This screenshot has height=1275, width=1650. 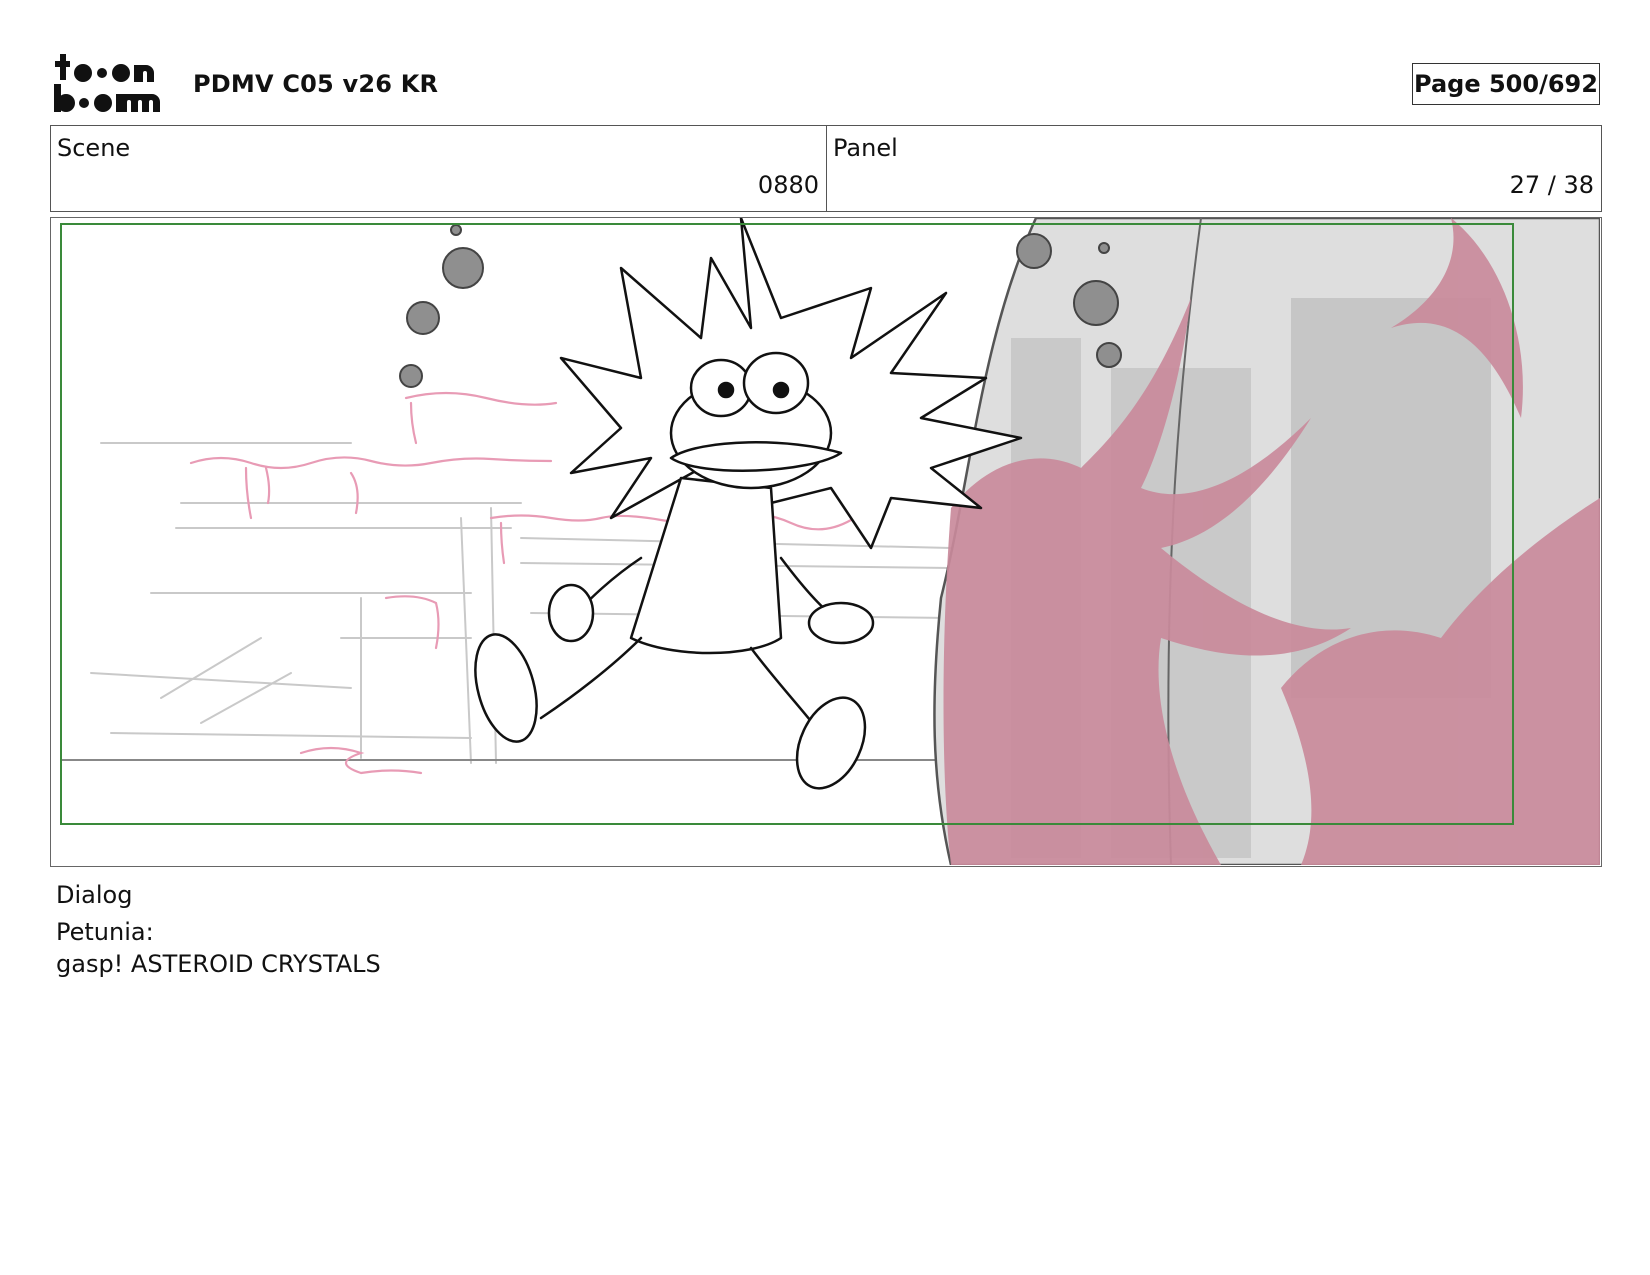 What do you see at coordinates (105, 932) in the screenshot?
I see `dialog-speaker: Petunia:` at bounding box center [105, 932].